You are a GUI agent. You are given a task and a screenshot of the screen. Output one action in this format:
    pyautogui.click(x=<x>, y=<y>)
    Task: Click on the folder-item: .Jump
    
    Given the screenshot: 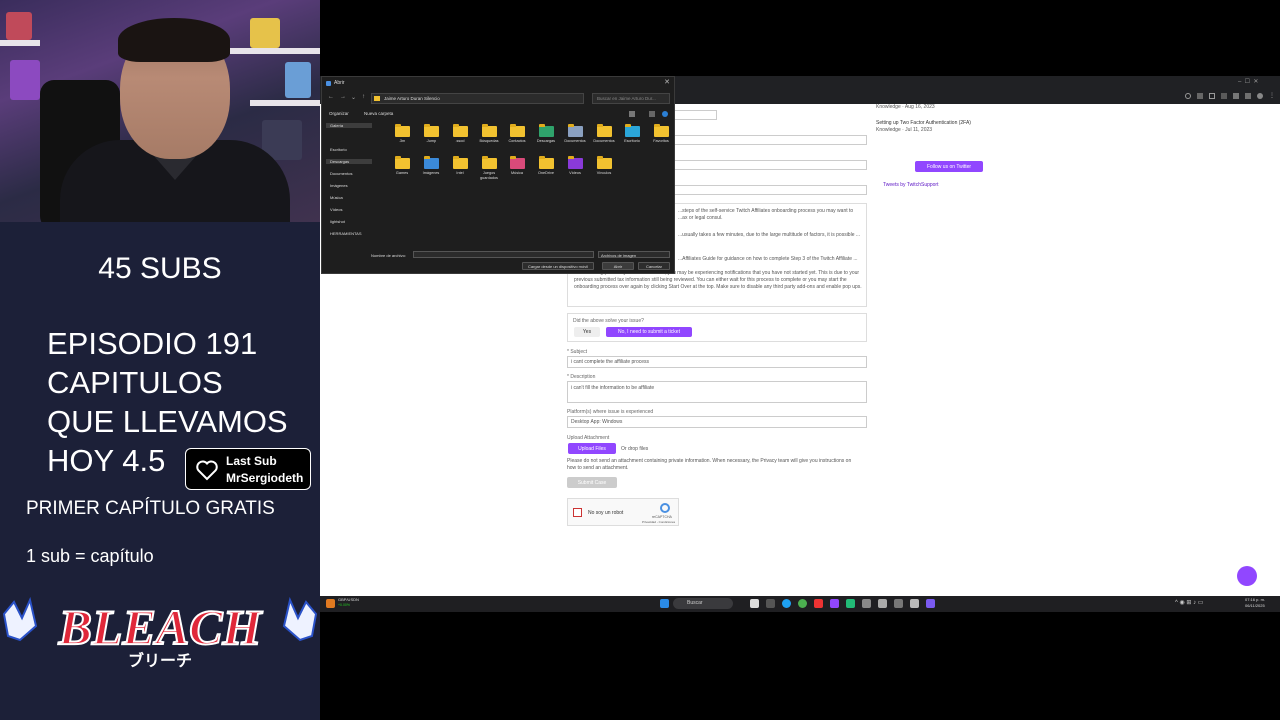 What is the action you would take?
    pyautogui.click(x=431, y=141)
    